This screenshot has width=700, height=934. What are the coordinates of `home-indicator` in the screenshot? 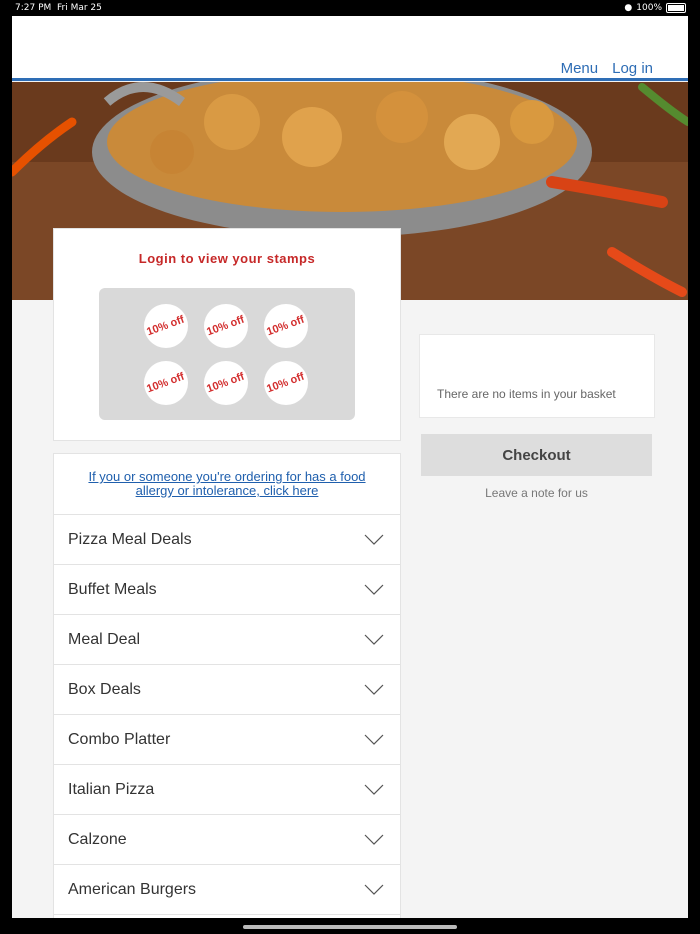 It's located at (350, 927).